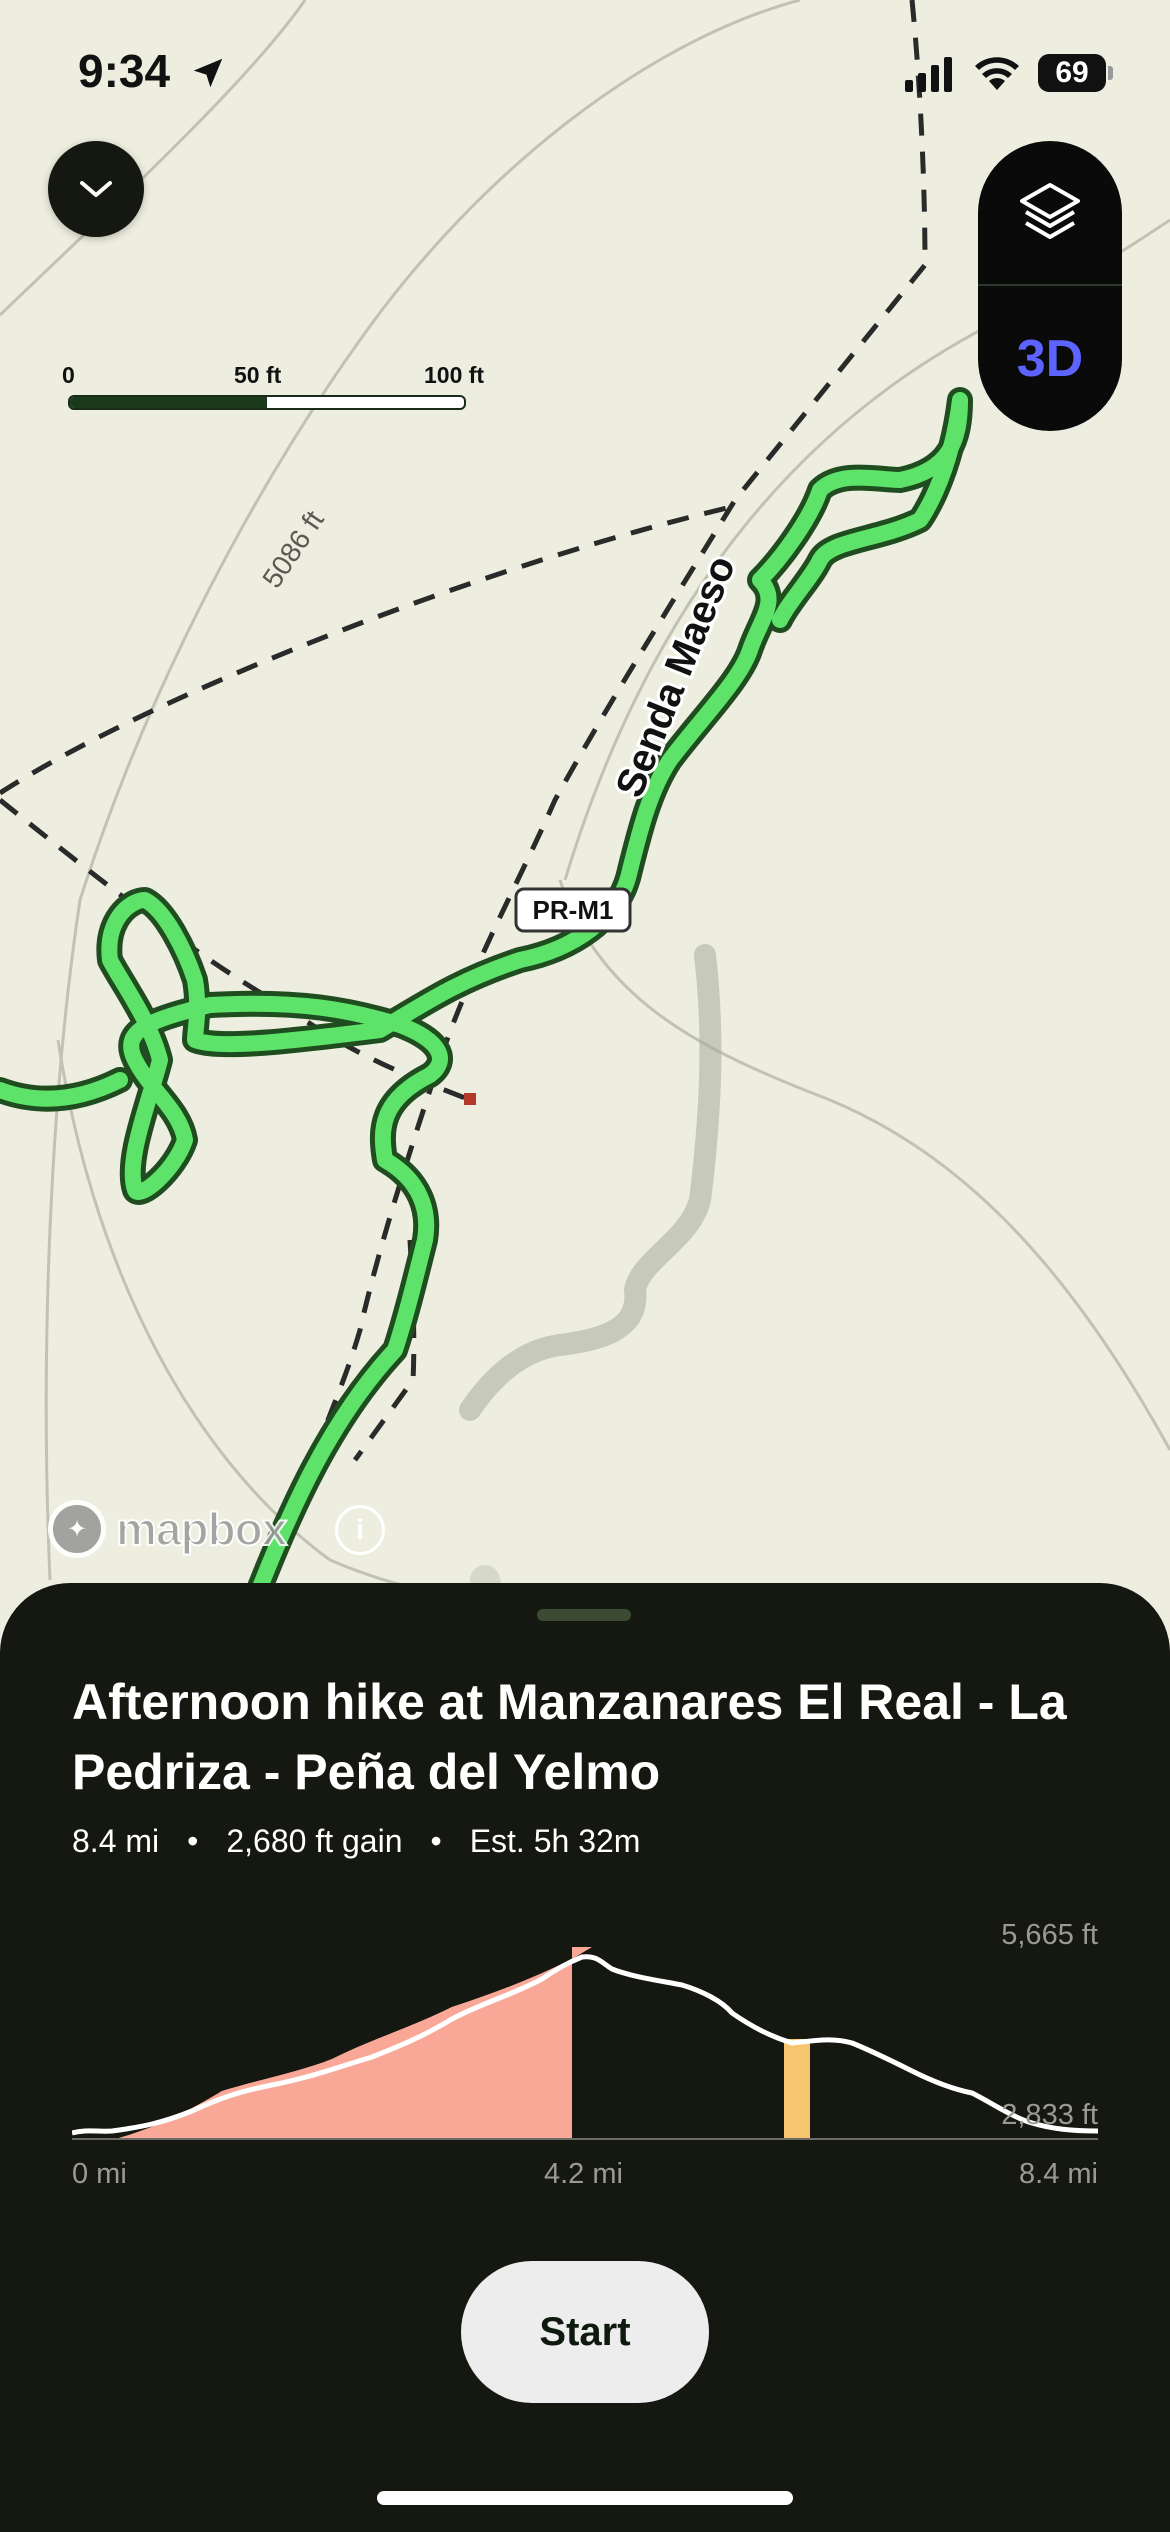 This screenshot has height=2532, width=1170. What do you see at coordinates (585, 2034) in the screenshot?
I see `elevation-profile: 5,665 ft 2,833 ft` at bounding box center [585, 2034].